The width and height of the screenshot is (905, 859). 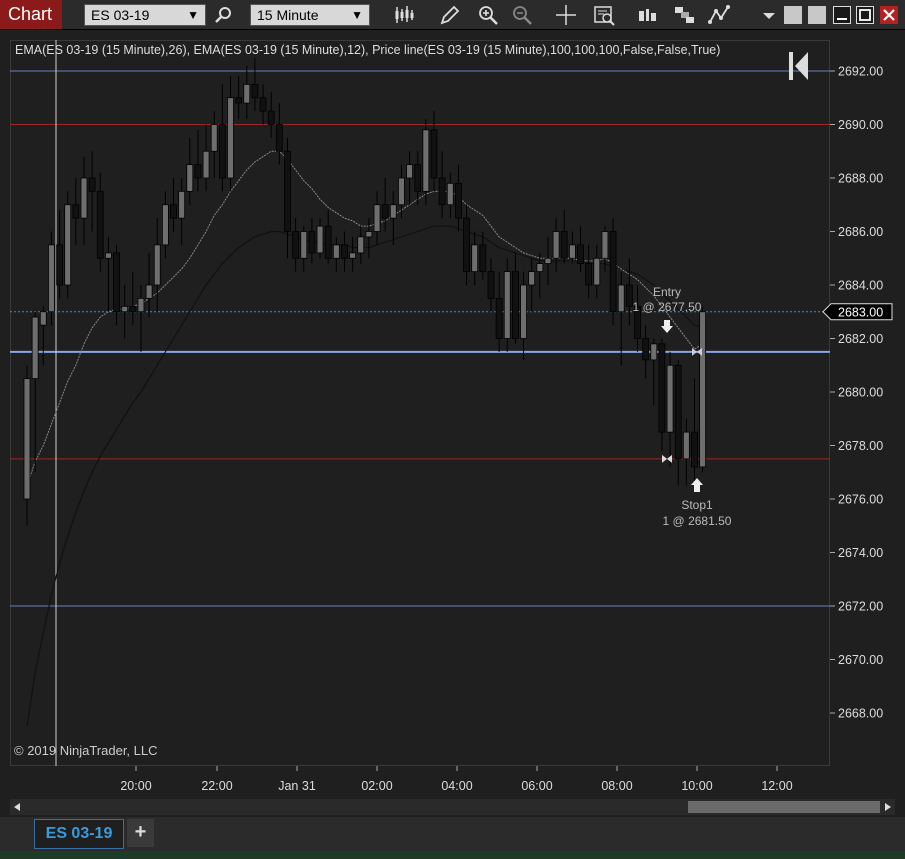 I want to click on x-tick-label: 22:00, so click(x=216, y=786).